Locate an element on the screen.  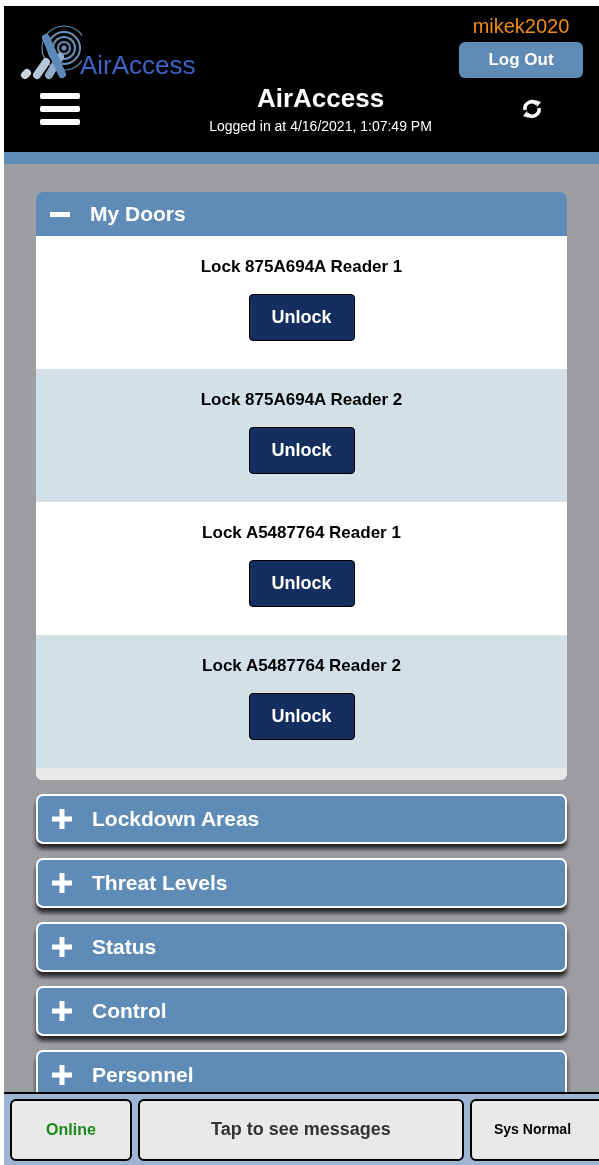
section-header: Control is located at coordinates (301, 1011).